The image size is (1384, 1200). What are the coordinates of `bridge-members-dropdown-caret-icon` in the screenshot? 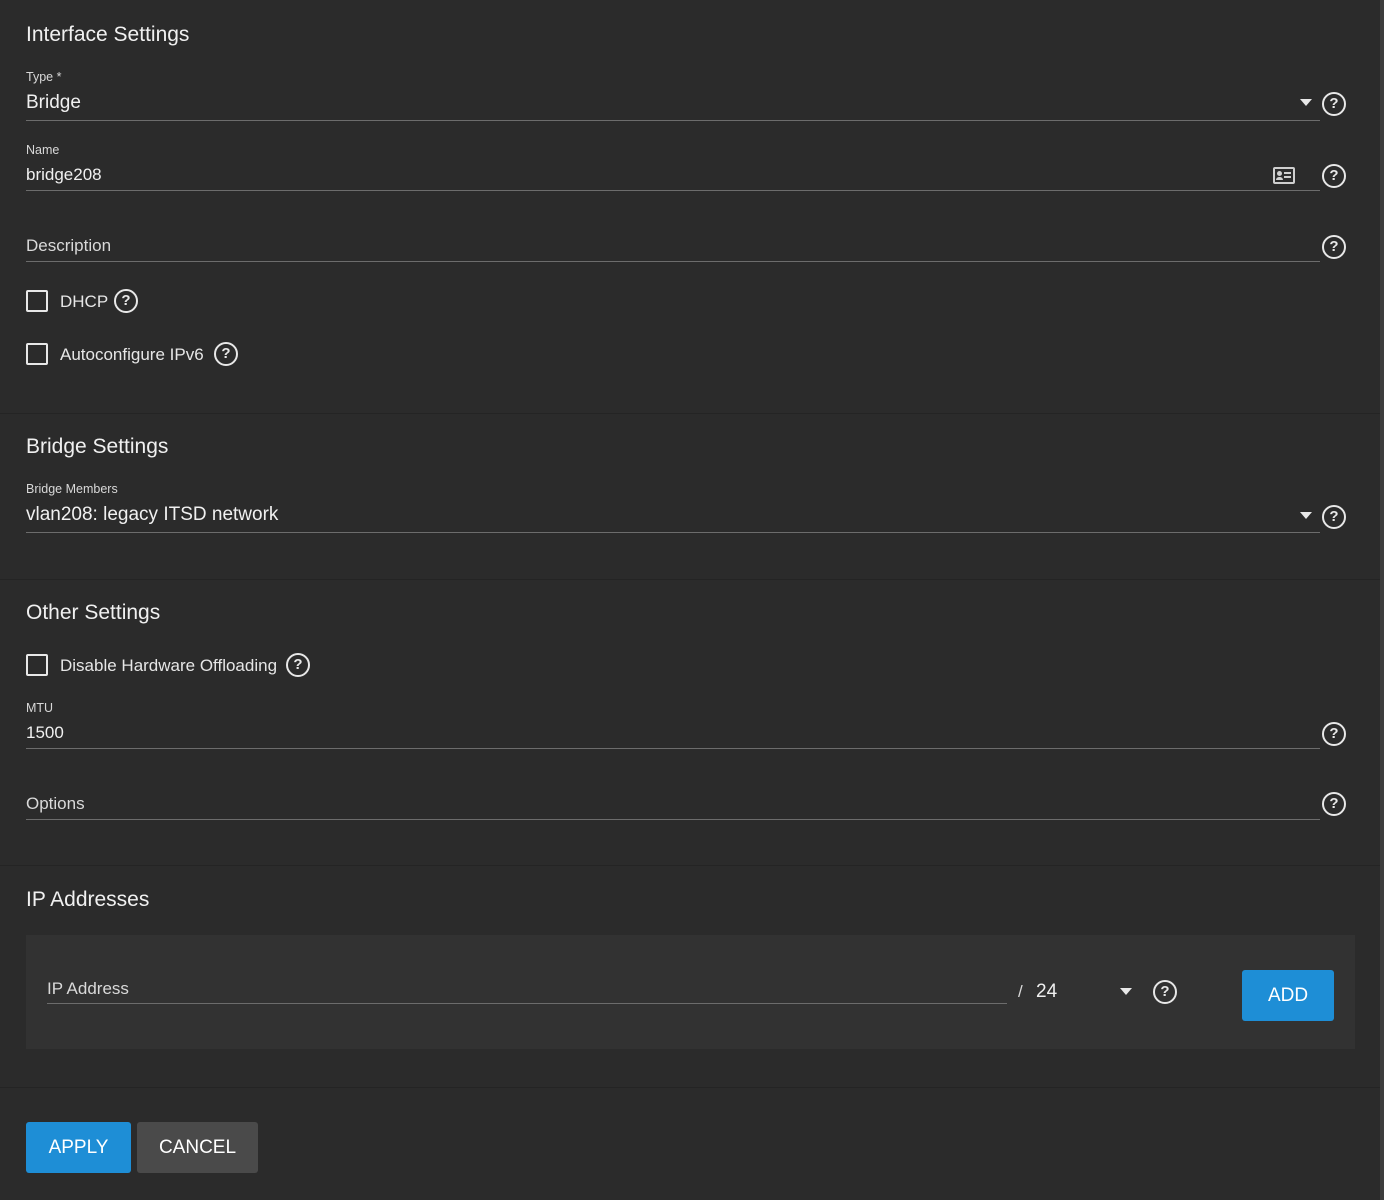 It's located at (1306, 515).